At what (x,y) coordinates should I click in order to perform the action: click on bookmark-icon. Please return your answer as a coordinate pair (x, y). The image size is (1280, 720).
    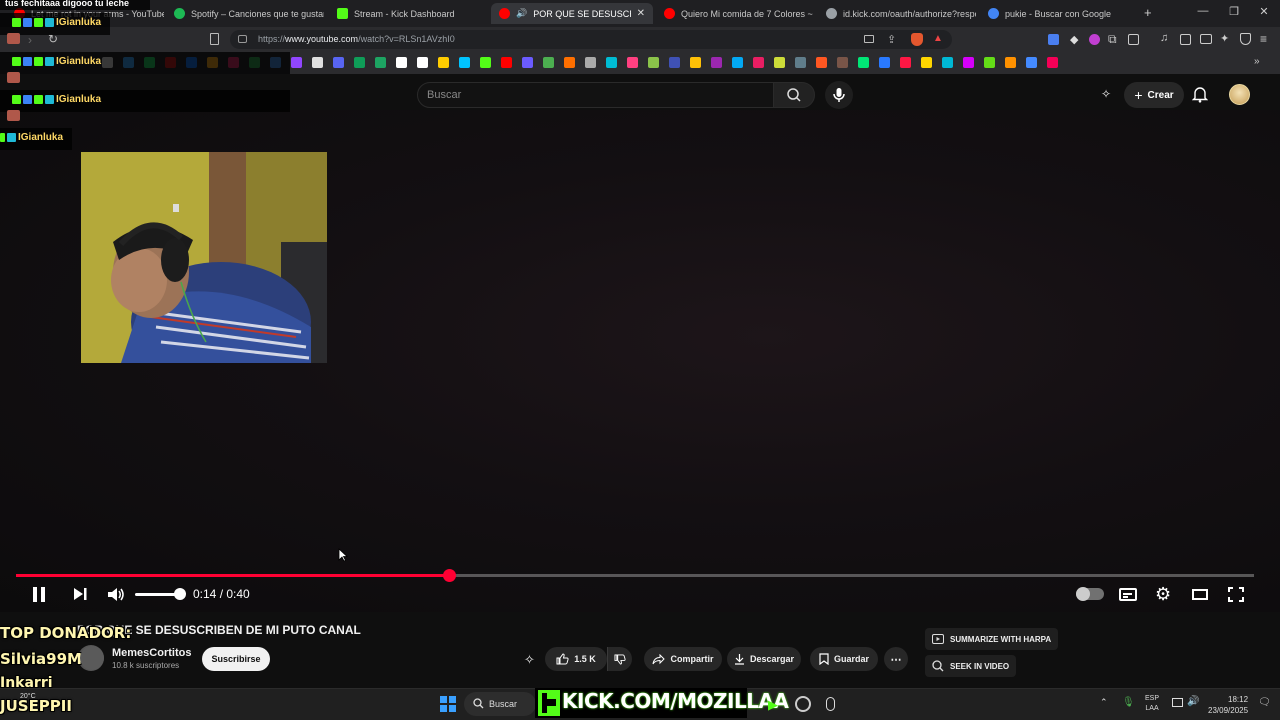
    Looking at the image, I should click on (214, 39).